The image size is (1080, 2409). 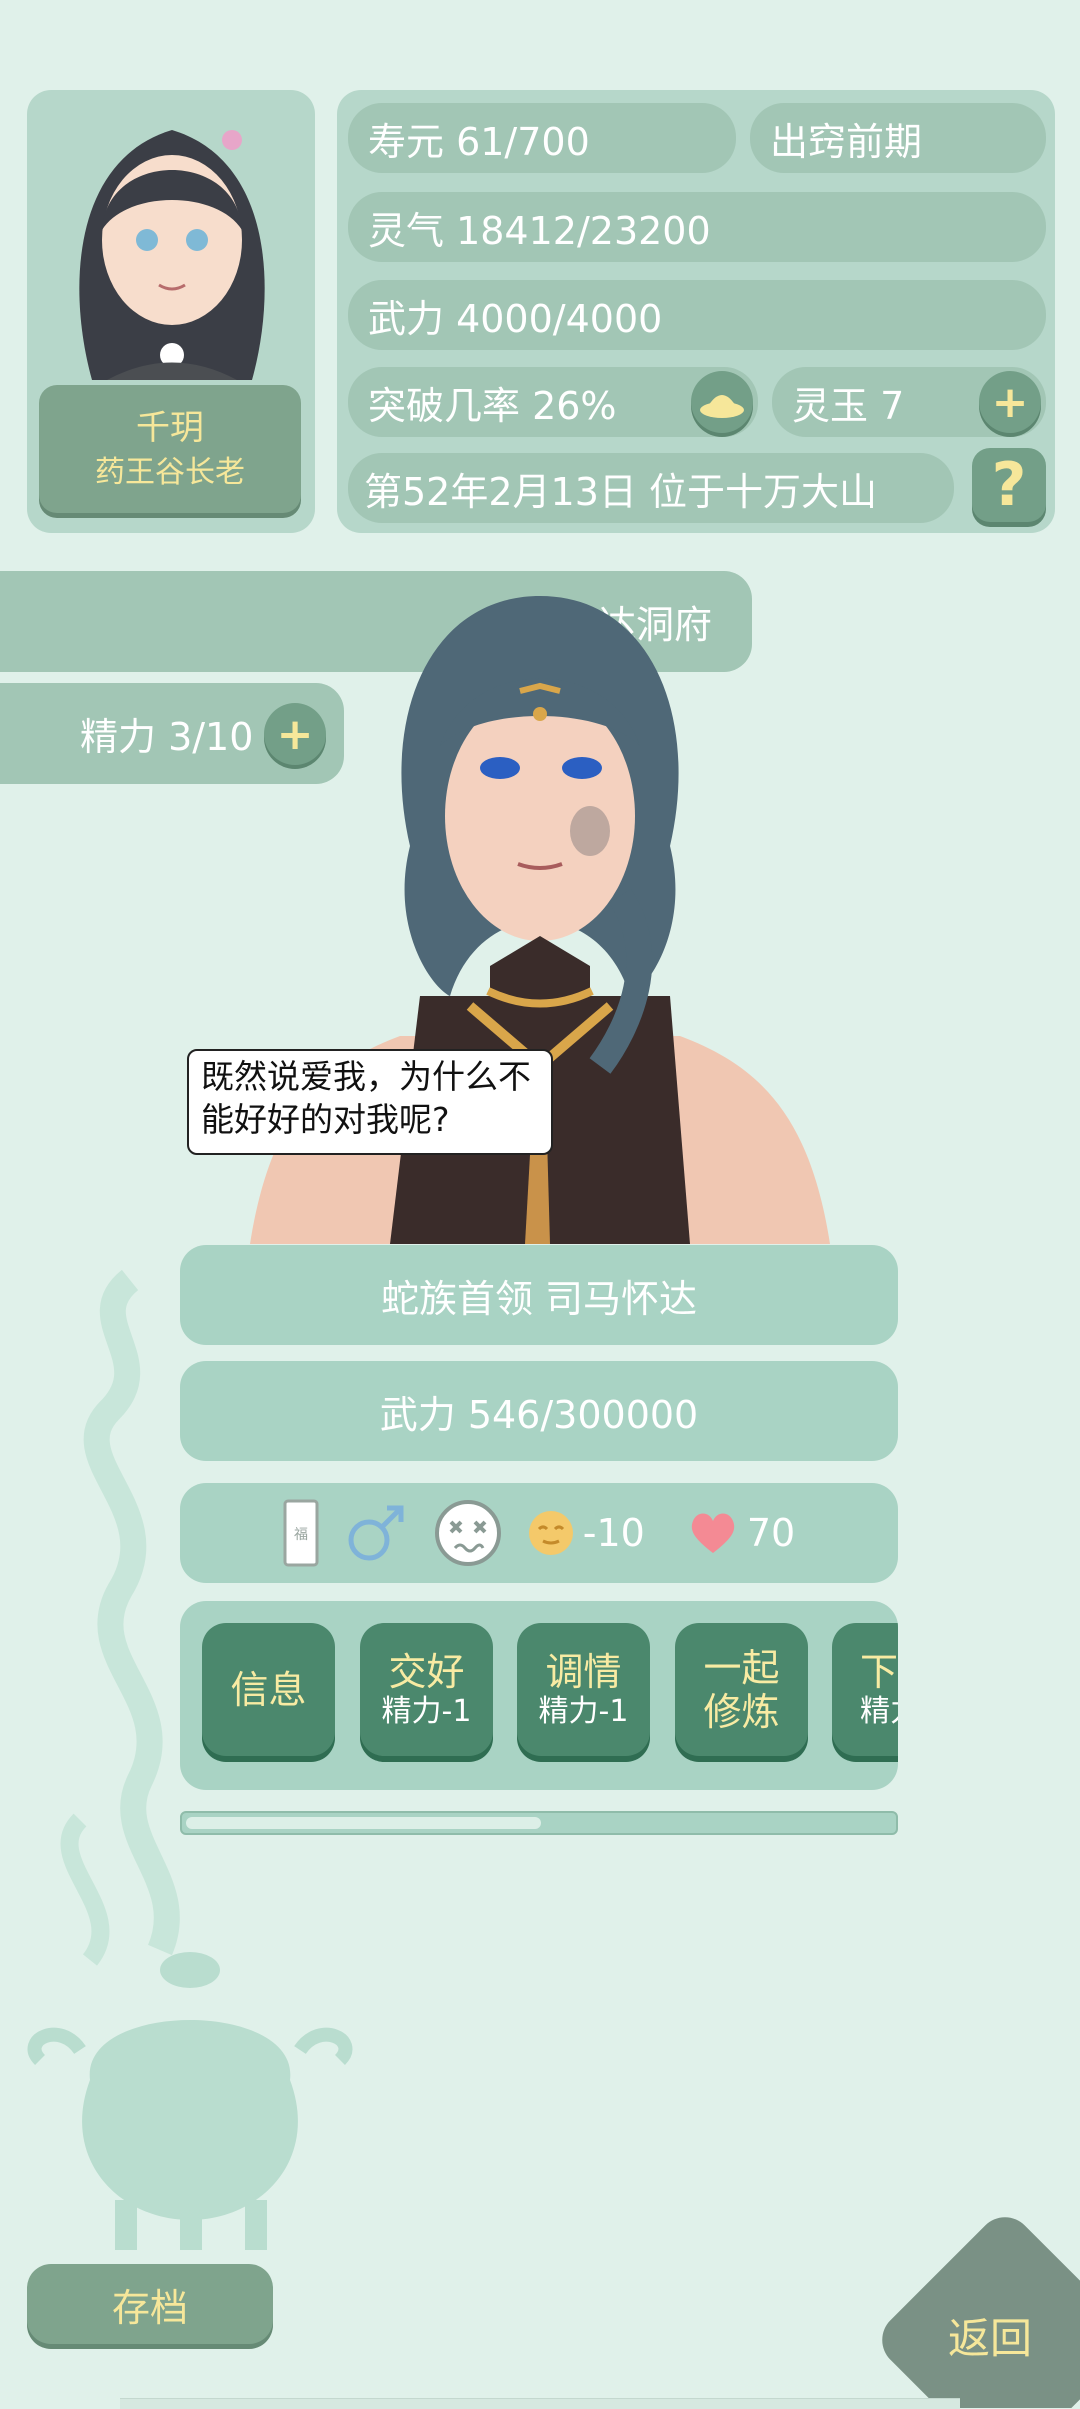 What do you see at coordinates (376, 1533) in the screenshot?
I see `male-icon` at bounding box center [376, 1533].